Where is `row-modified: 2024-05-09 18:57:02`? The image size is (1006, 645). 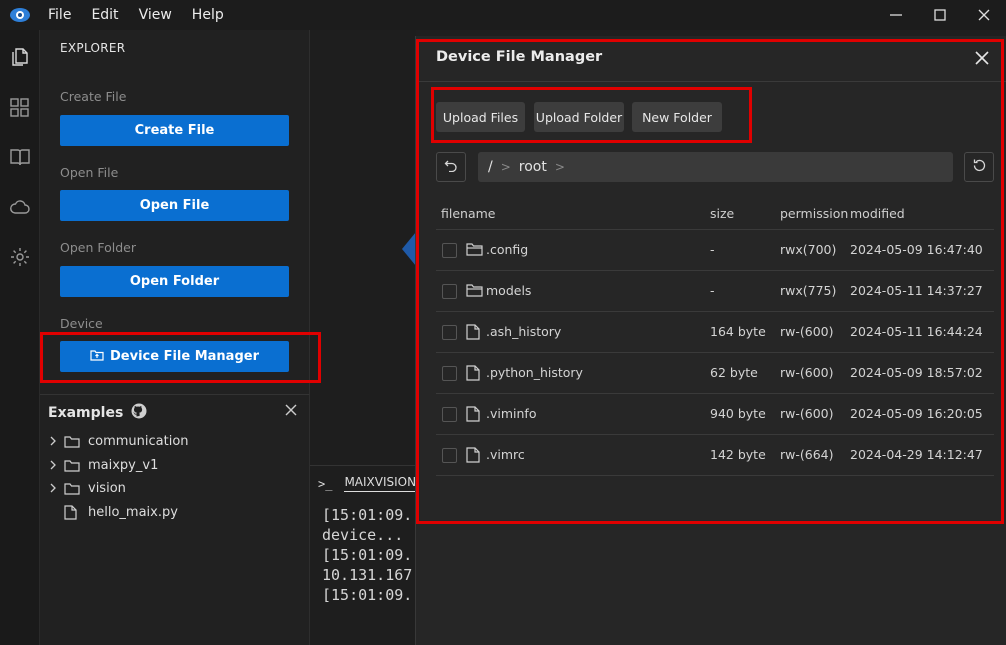
row-modified: 2024-05-09 18:57:02 is located at coordinates (916, 372).